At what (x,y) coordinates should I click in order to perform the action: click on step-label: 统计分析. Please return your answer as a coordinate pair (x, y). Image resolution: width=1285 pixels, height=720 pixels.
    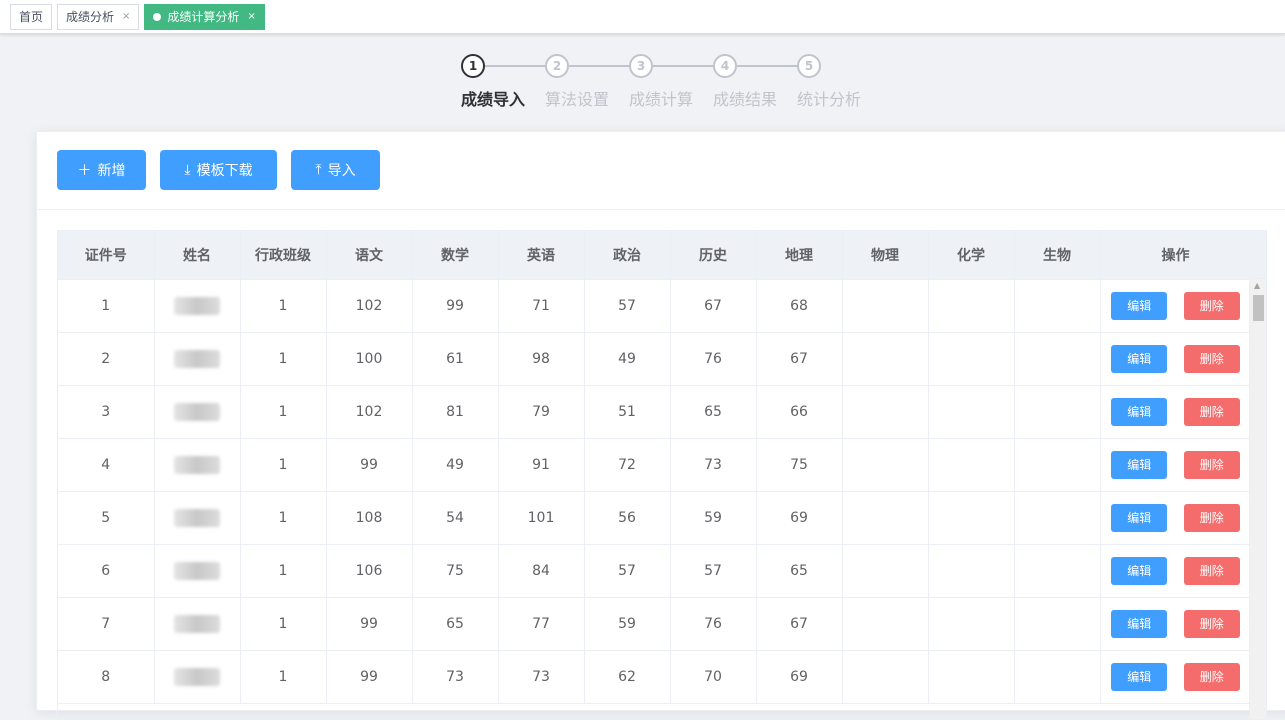
    Looking at the image, I should click on (829, 99).